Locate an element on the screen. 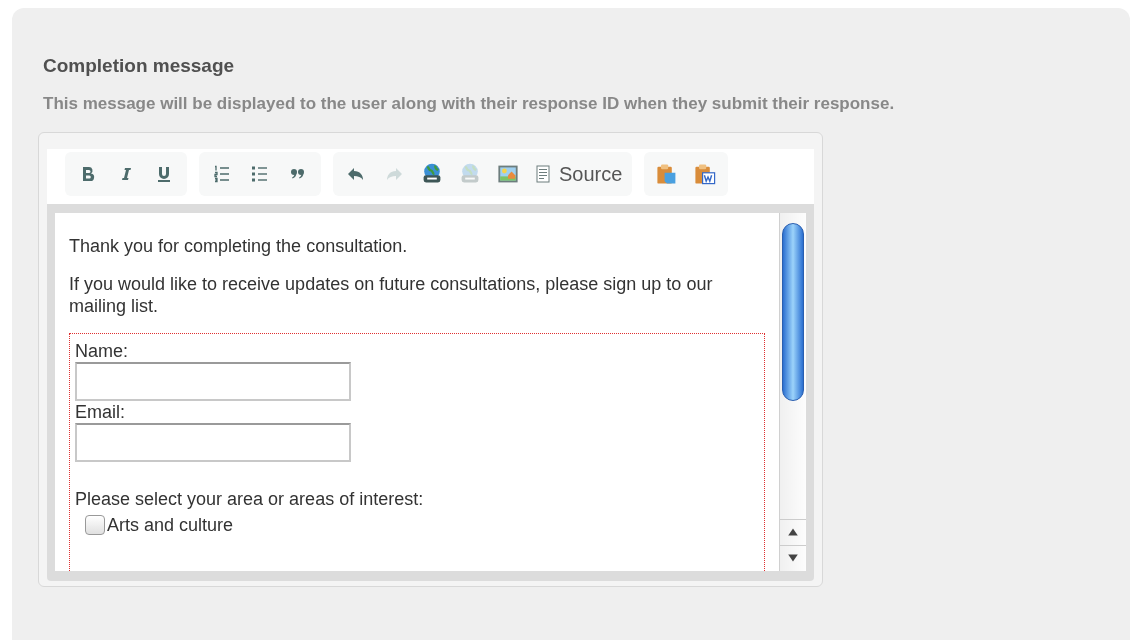  scrollbar is located at coordinates (792, 391).